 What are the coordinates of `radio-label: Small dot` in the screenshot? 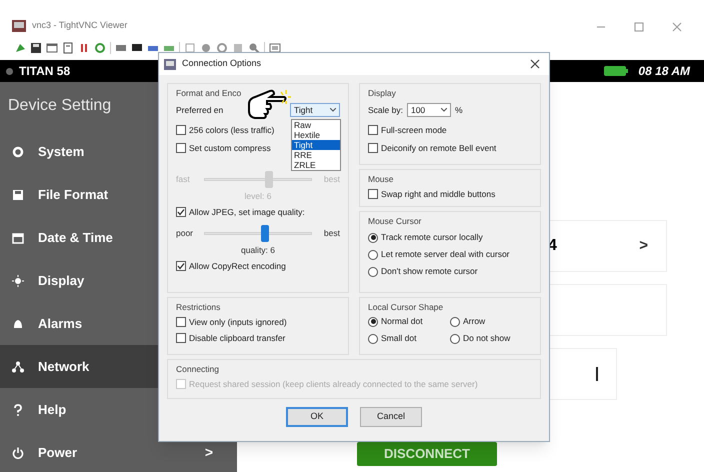 It's located at (398, 338).